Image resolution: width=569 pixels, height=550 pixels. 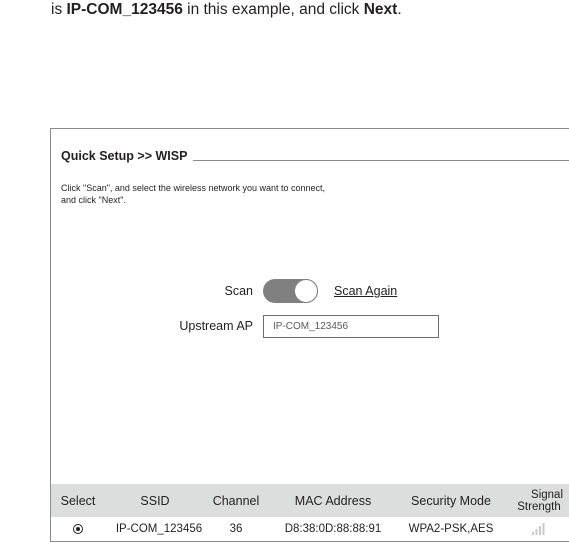 What do you see at coordinates (399, 9) in the screenshot?
I see `instruction-suffix: .` at bounding box center [399, 9].